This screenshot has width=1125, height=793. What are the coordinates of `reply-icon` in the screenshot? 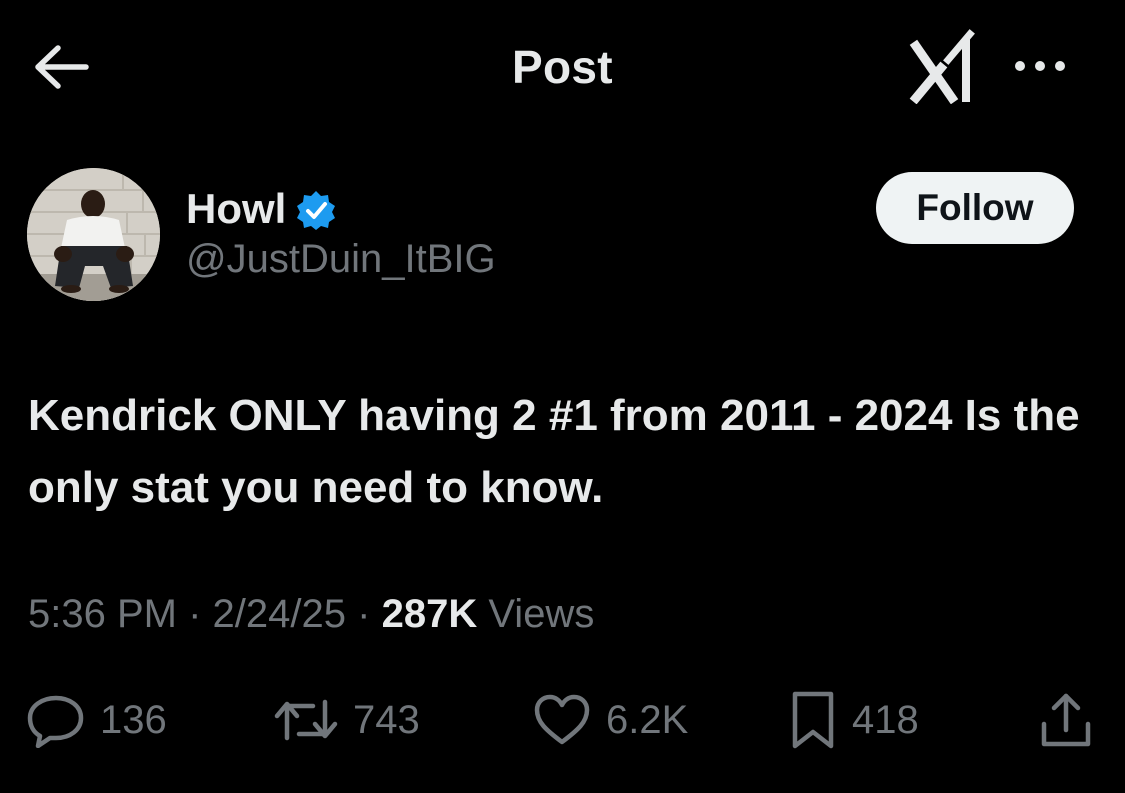 It's located at (55, 721).